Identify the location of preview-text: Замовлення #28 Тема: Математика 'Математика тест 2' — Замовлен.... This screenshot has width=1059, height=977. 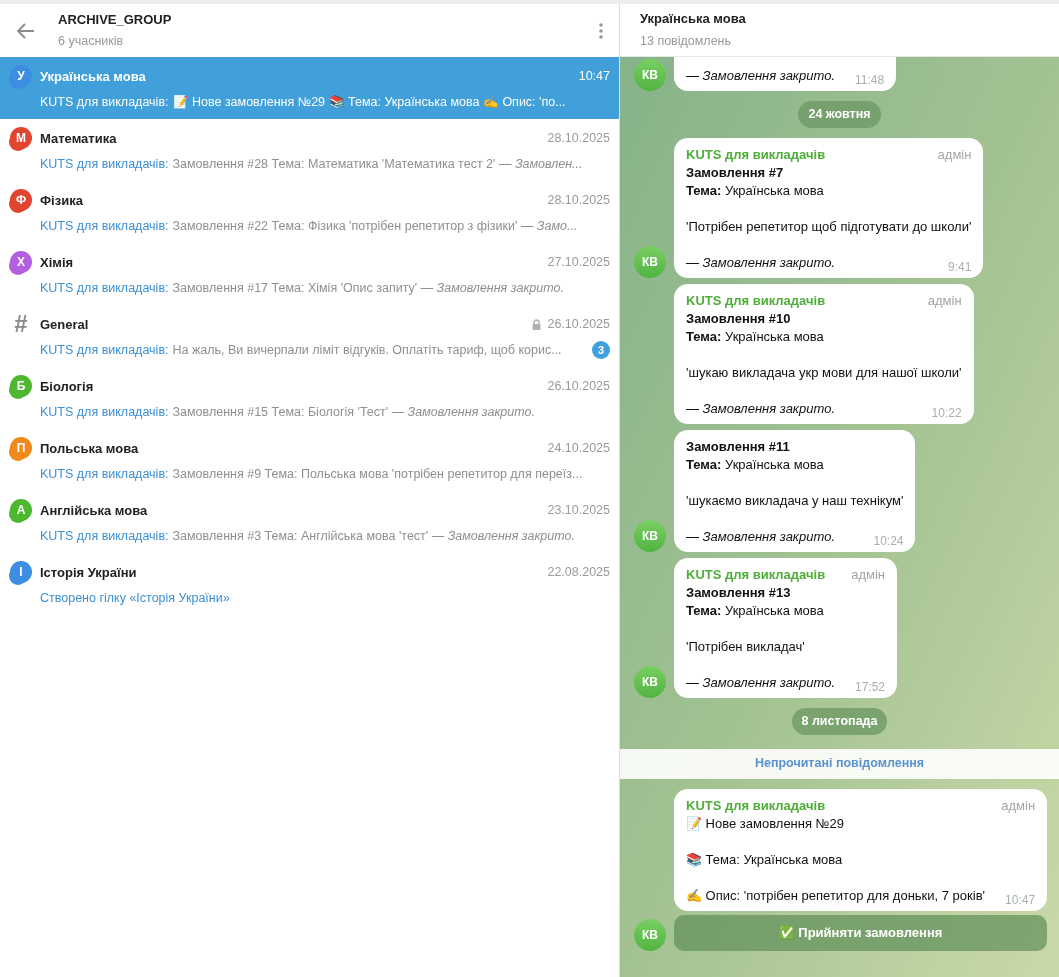
(377, 164).